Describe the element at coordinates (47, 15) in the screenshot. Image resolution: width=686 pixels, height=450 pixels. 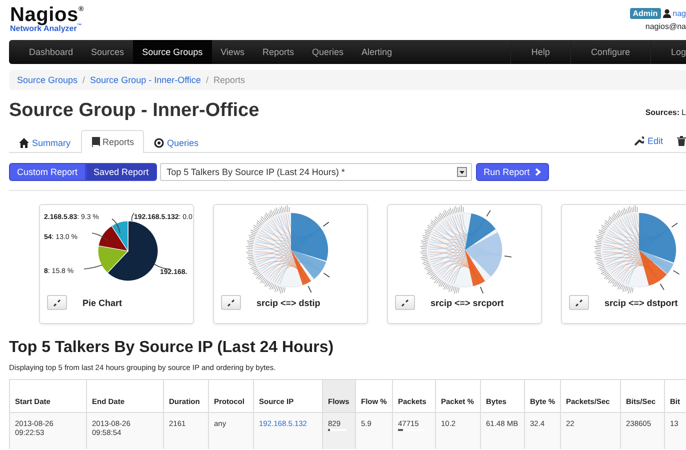
I see `logo-text: Nagios$^{®}$` at that location.